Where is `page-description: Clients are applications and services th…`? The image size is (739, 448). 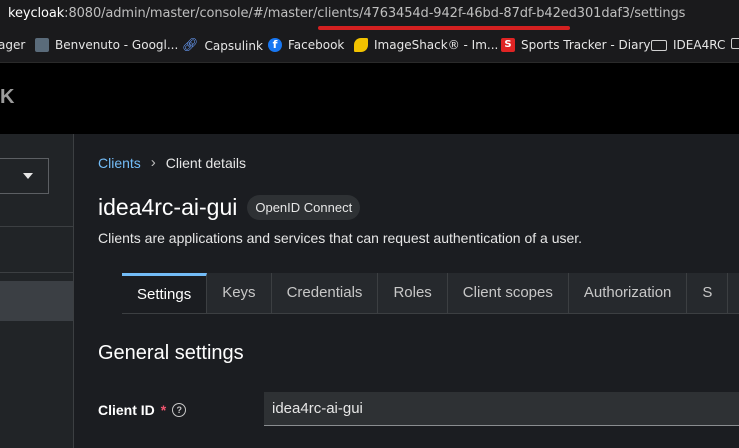
page-description: Clients are applications and services th… is located at coordinates (340, 238).